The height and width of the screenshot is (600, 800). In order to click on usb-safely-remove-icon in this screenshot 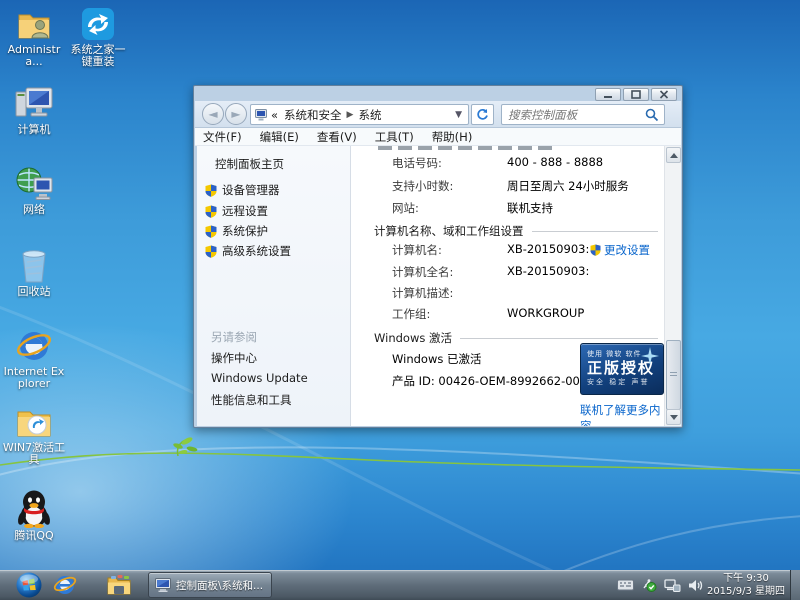, I will do `click(649, 585)`.